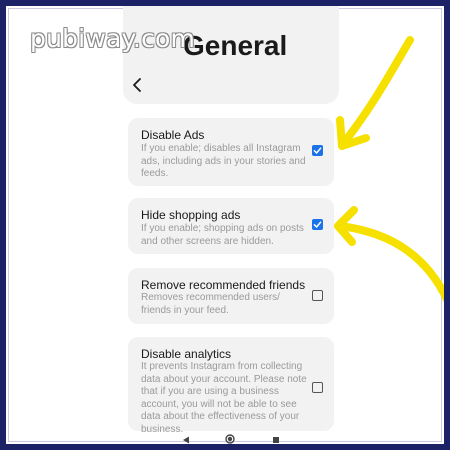  Describe the element at coordinates (191, 215) in the screenshot. I see `setting-title: Hide shopping ads` at that location.